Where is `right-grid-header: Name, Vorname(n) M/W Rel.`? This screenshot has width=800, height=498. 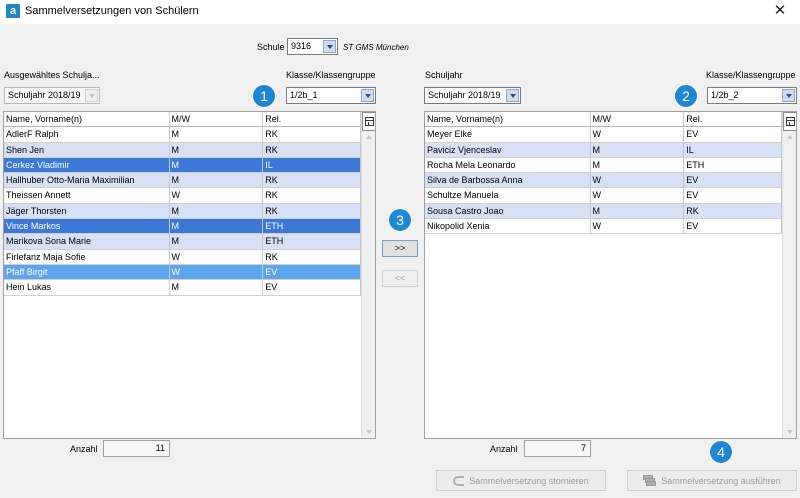
right-grid-header: Name, Vorname(n) M/W Rel. is located at coordinates (603, 120).